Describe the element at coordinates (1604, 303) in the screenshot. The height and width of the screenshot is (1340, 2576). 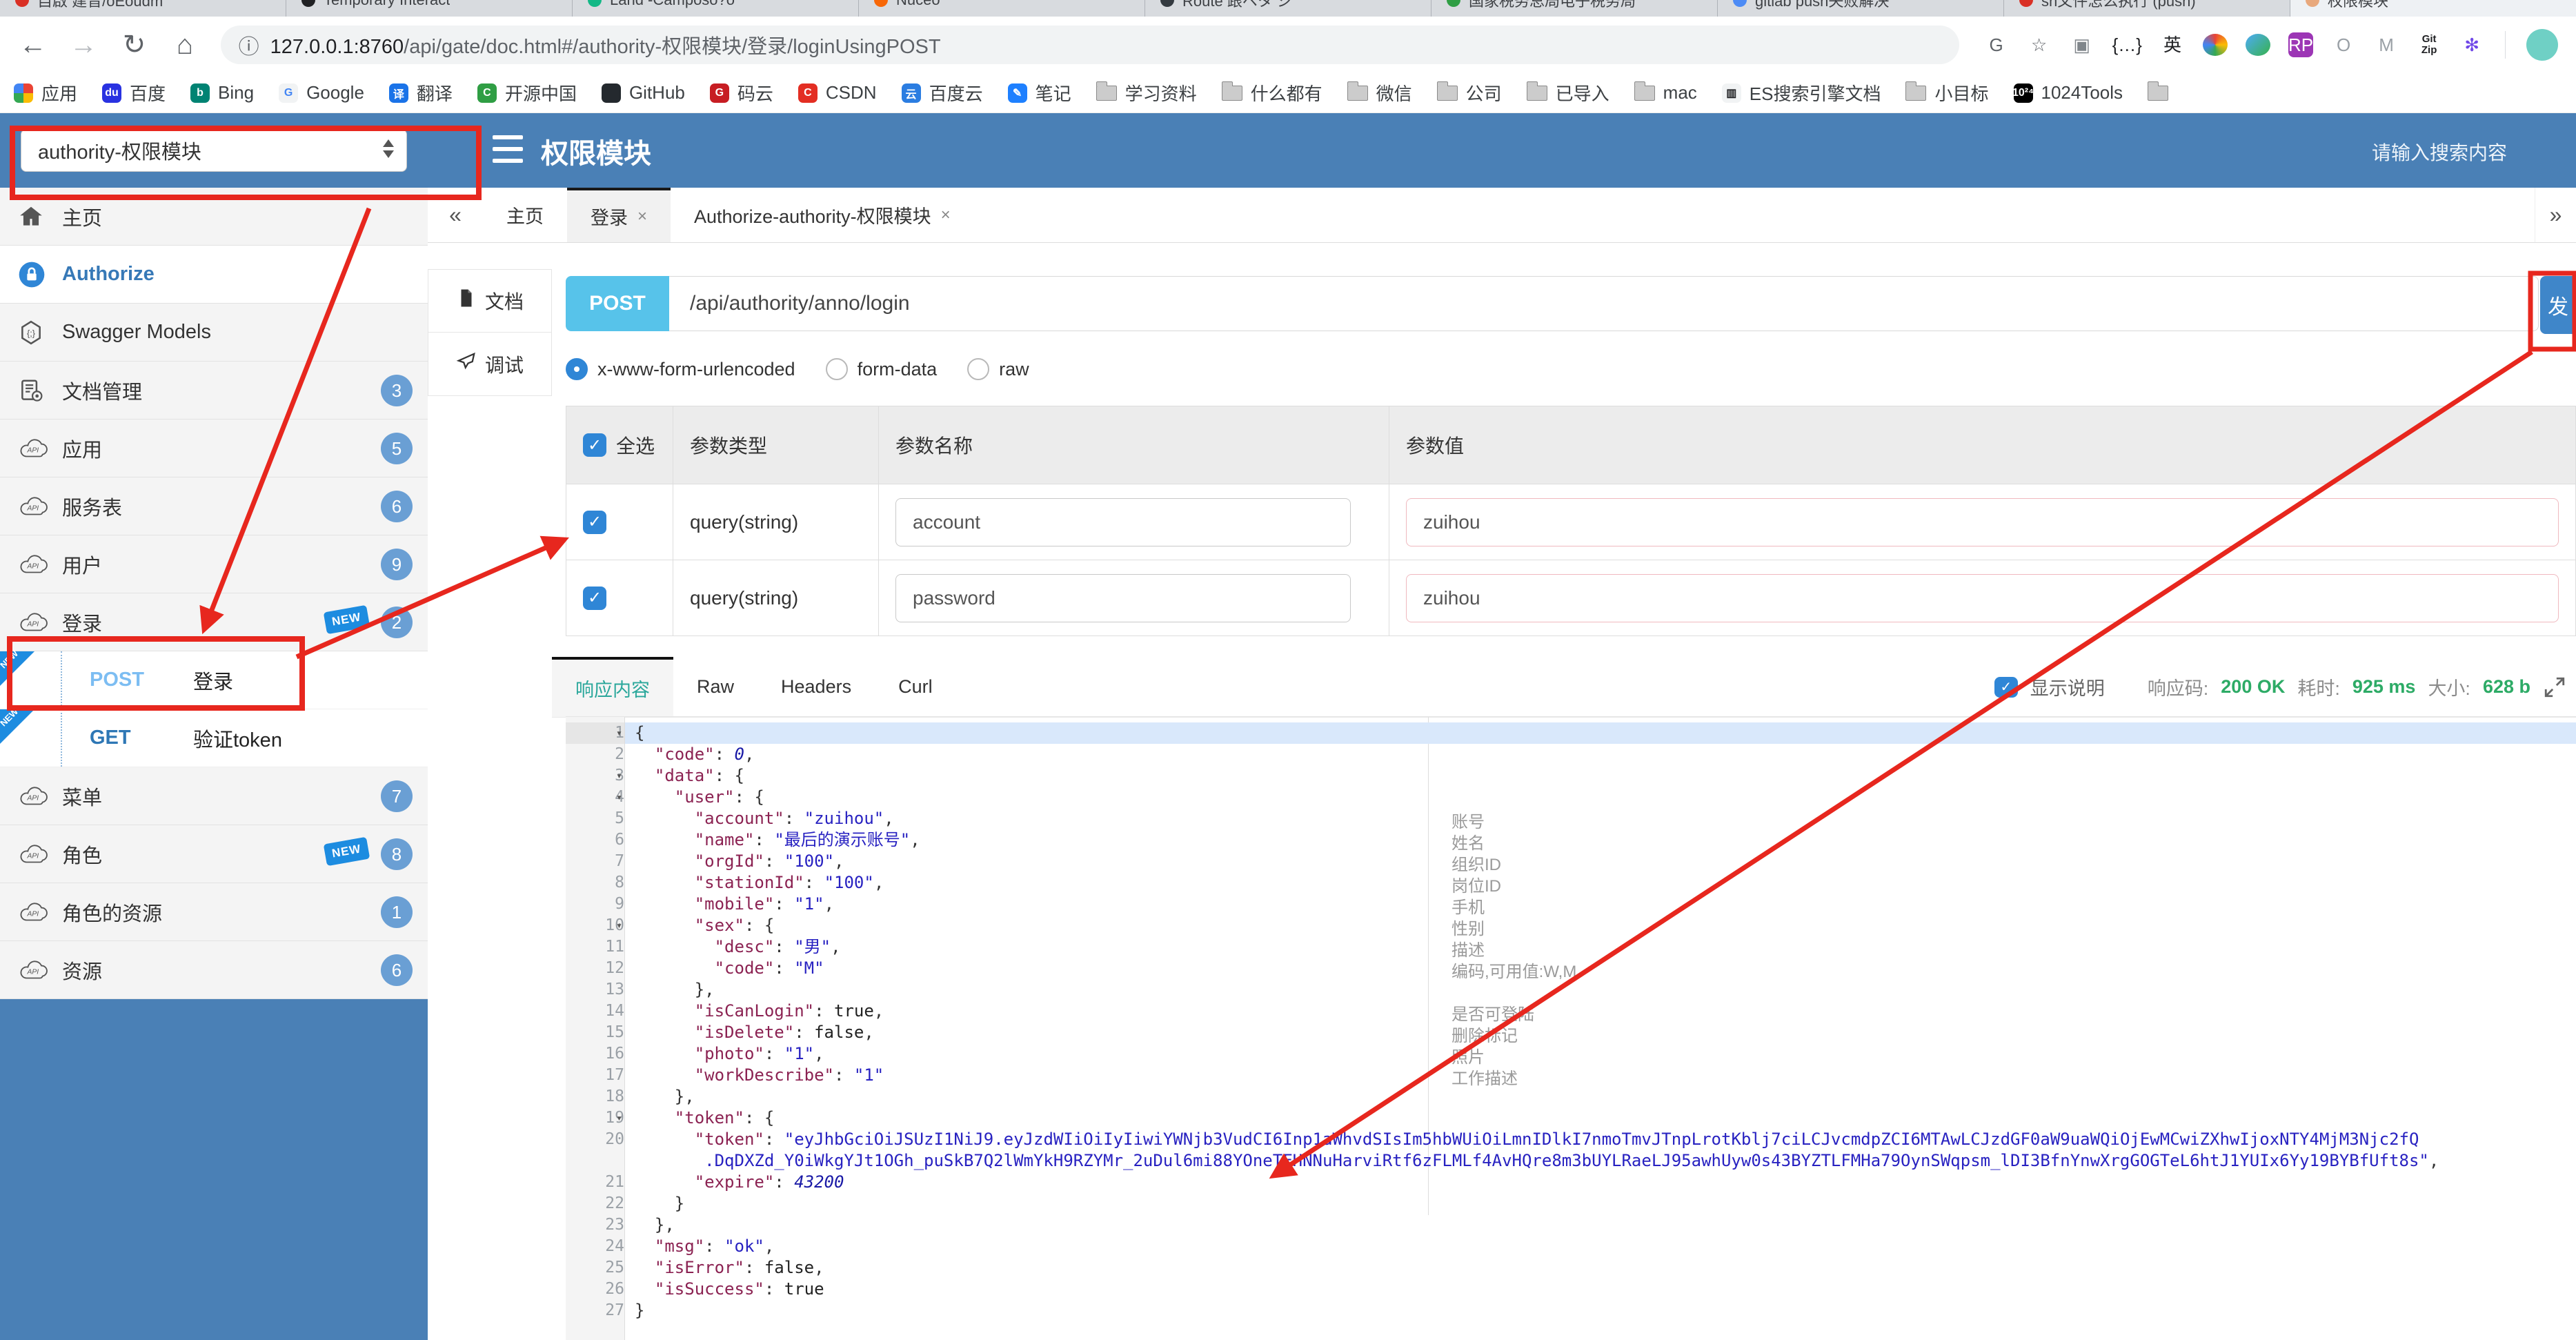
I see `request-path-input: /api/authority/anno/login` at that location.